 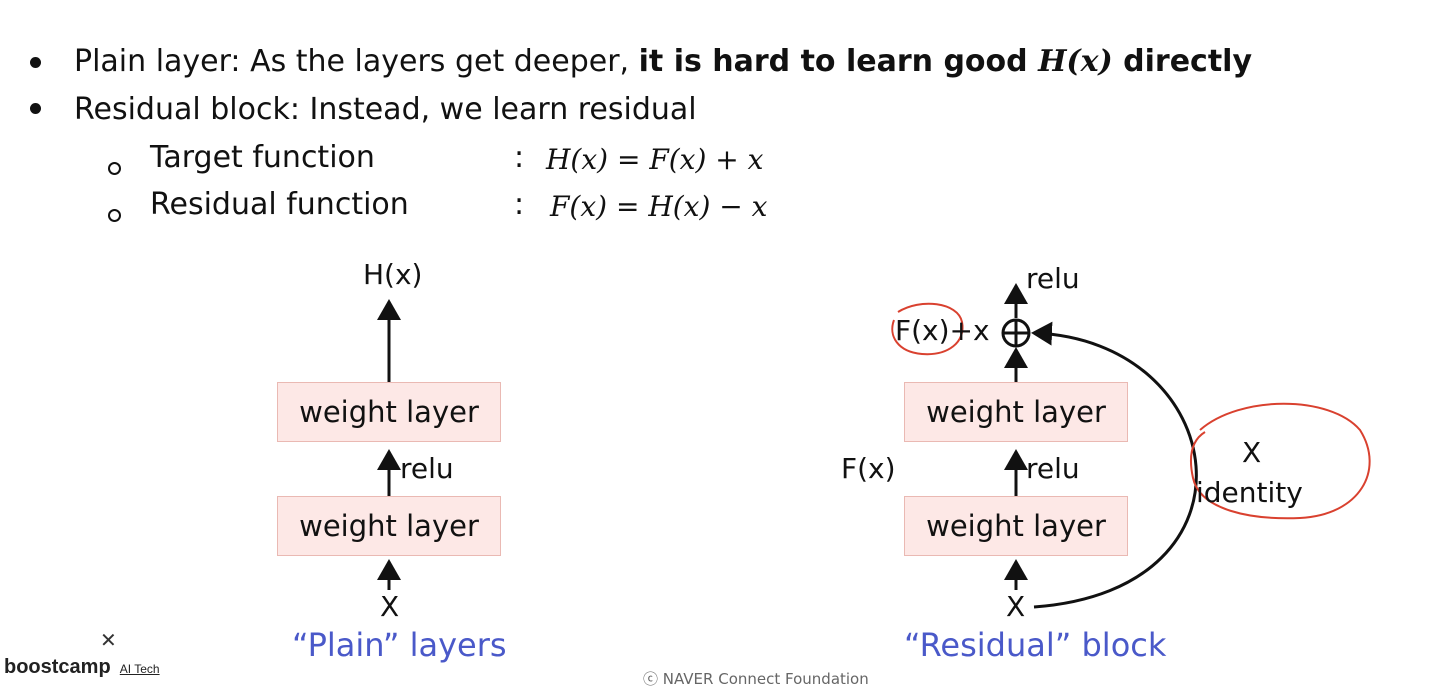 I want to click on brand-name: boostcamp, so click(x=57, y=667).